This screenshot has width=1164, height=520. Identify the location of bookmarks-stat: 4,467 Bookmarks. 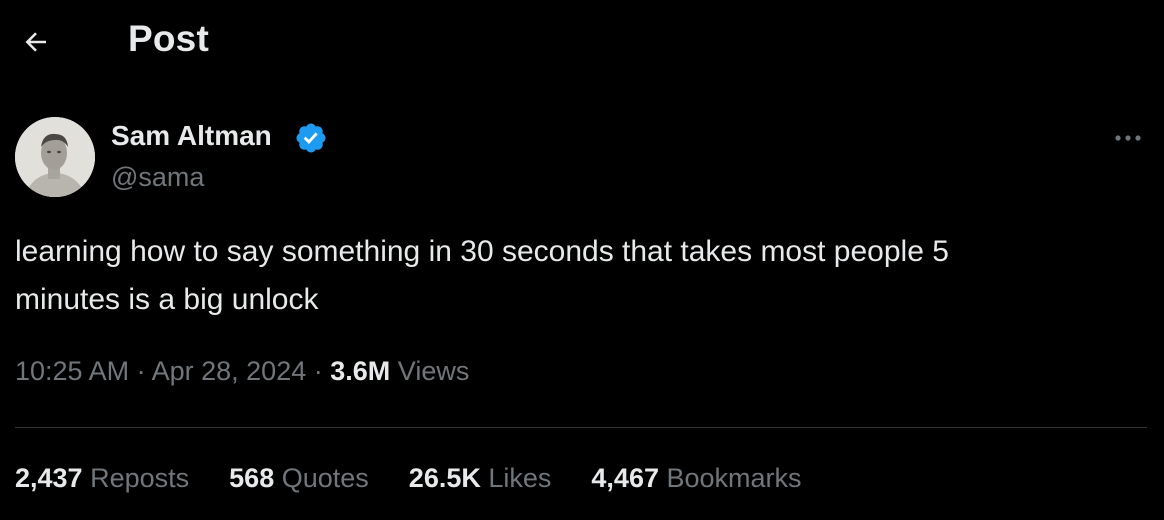
(696, 478).